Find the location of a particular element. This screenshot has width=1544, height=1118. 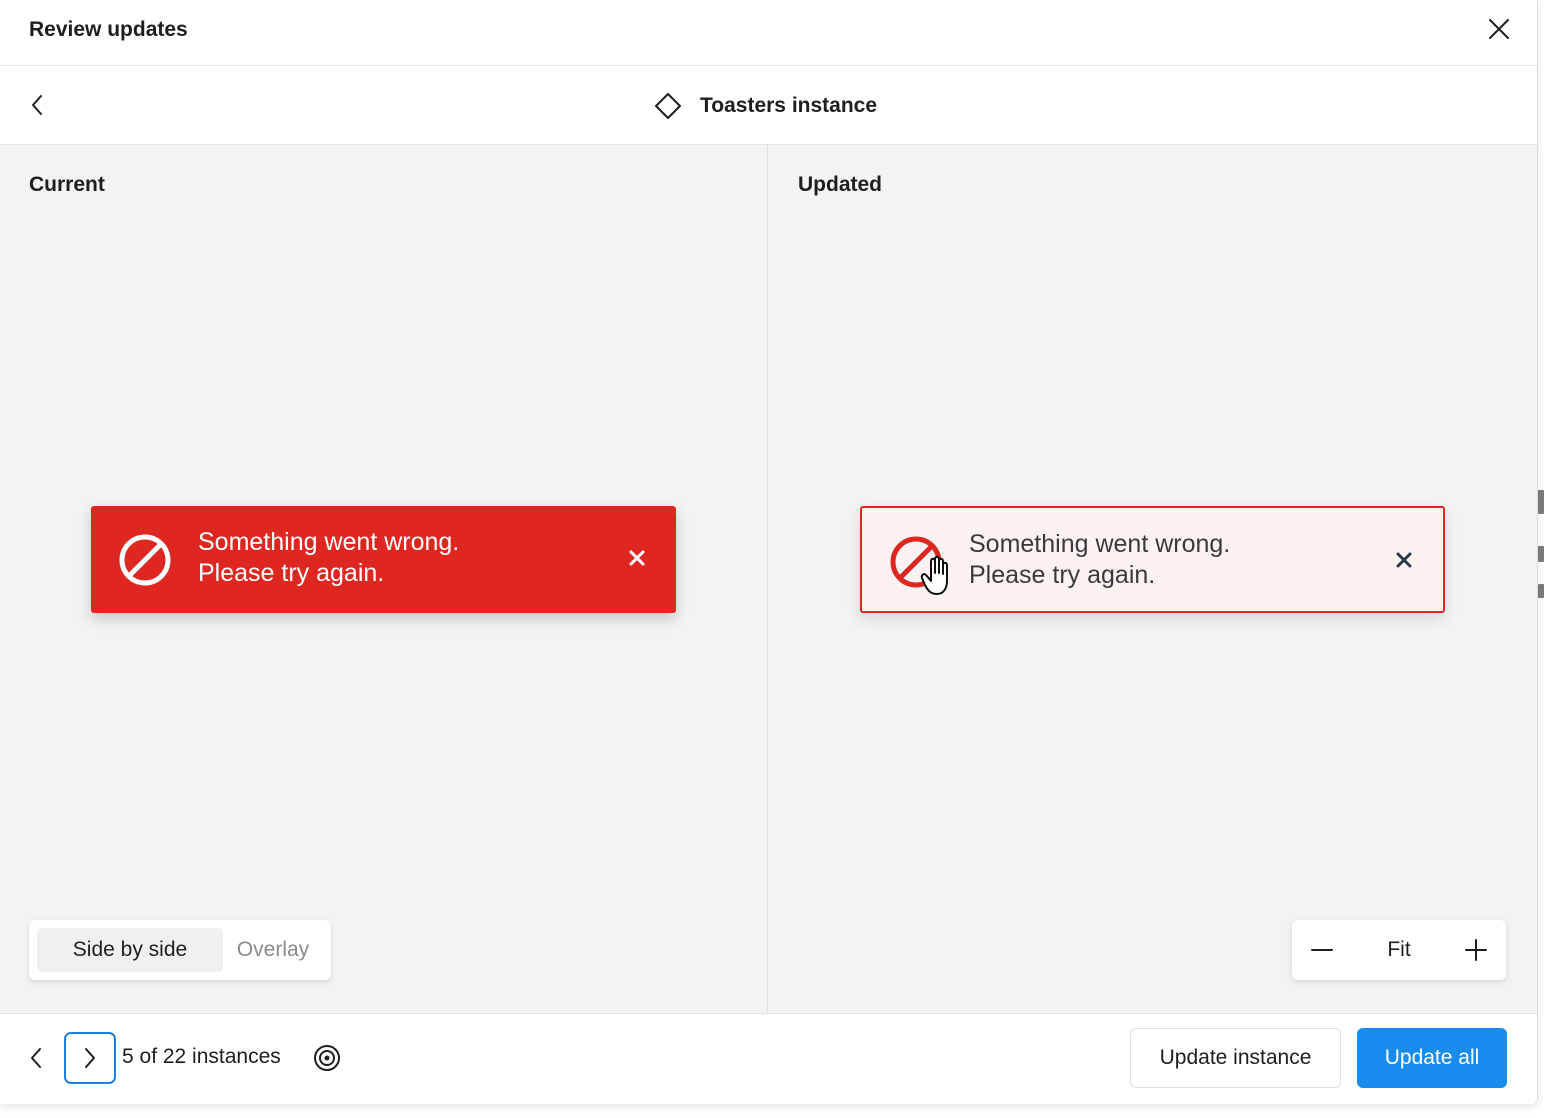

minus-icon is located at coordinates (1322, 950).